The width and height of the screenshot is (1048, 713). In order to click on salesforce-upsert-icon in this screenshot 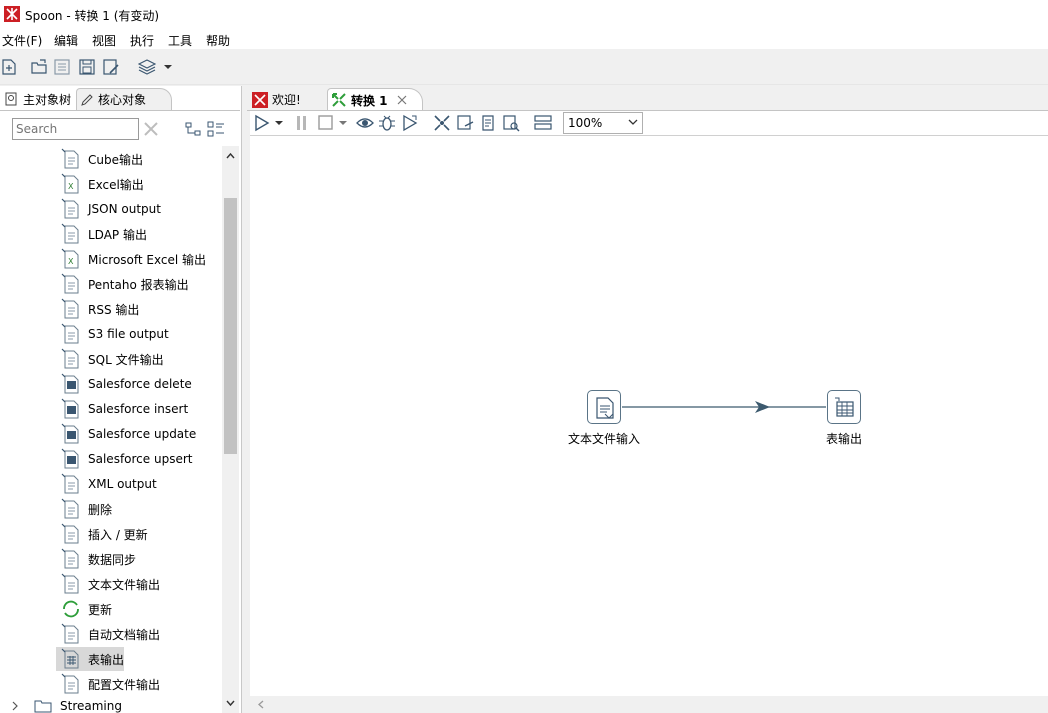, I will do `click(70, 458)`.